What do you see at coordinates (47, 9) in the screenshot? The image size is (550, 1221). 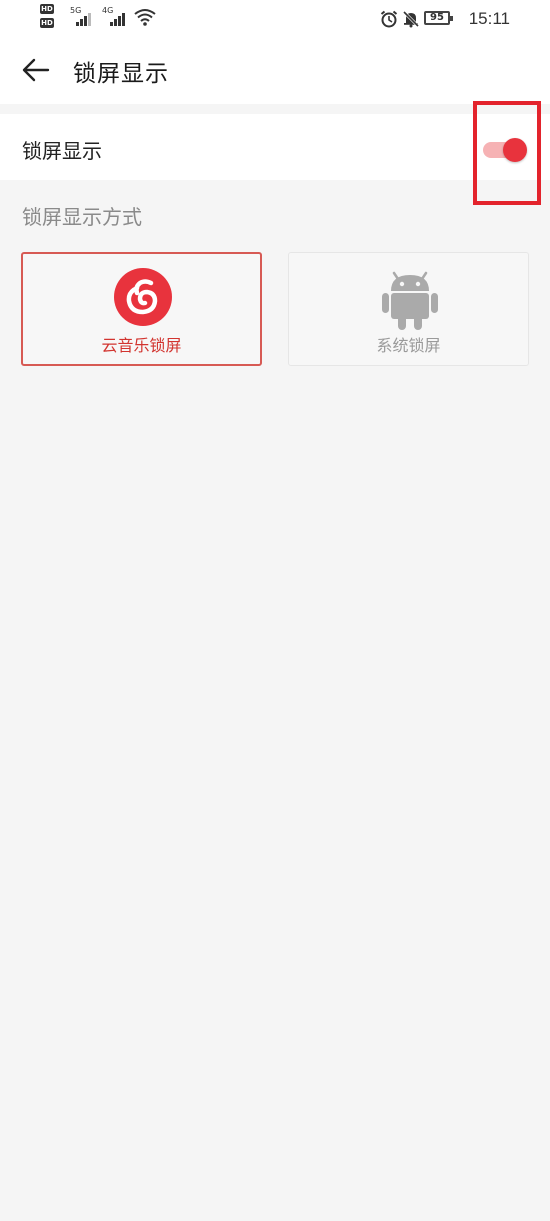 I see `hd-badge-1: HD` at bounding box center [47, 9].